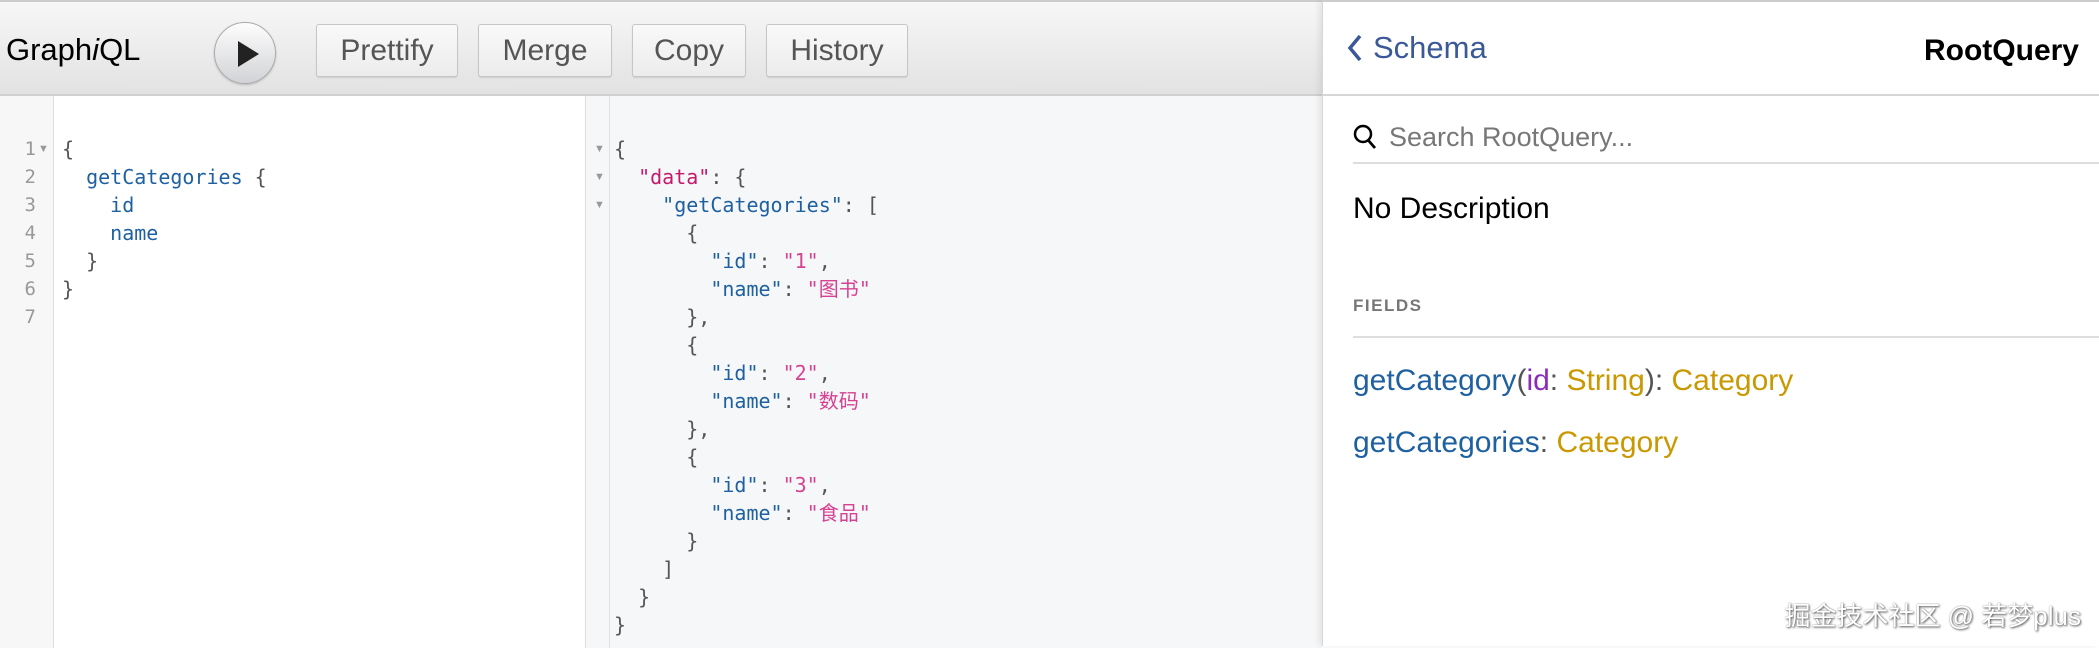 Image resolution: width=2099 pixels, height=648 pixels. I want to click on line-number: 6, so click(30, 289).